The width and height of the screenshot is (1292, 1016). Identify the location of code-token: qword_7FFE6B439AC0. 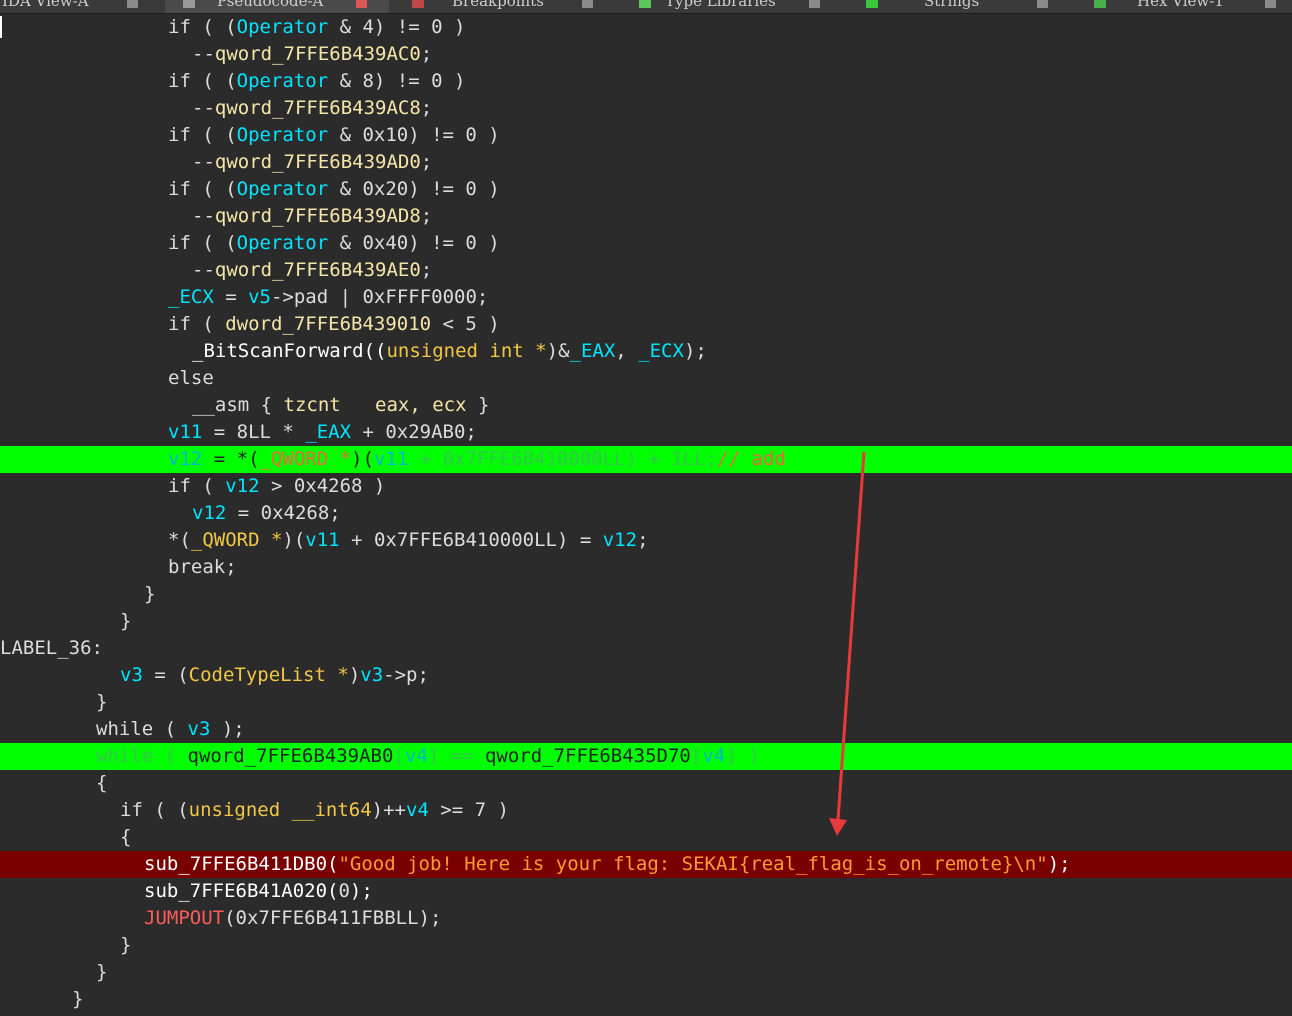
(318, 54).